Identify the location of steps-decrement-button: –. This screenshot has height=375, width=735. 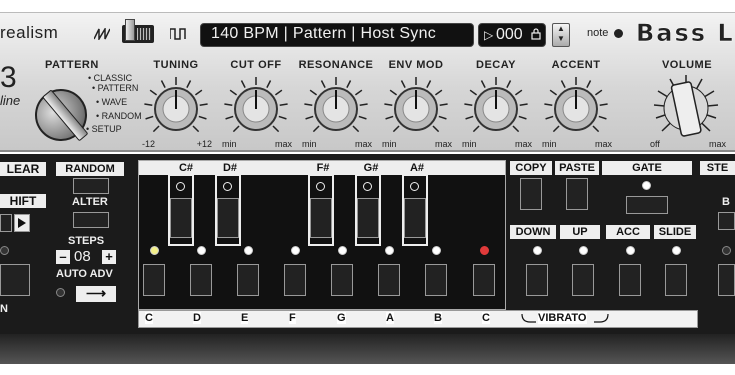
(63, 257).